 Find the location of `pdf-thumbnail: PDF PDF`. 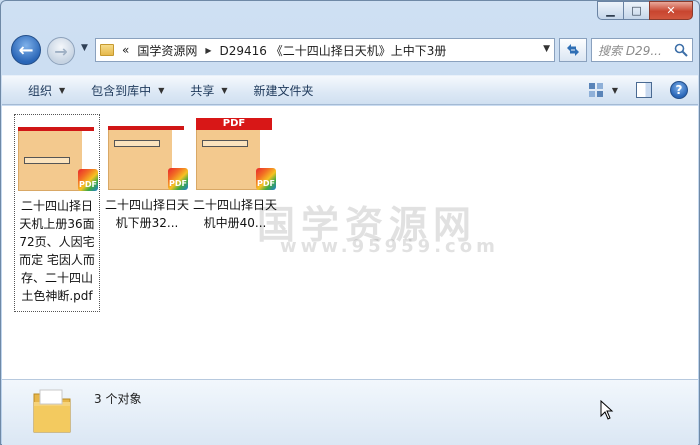

pdf-thumbnail: PDF PDF is located at coordinates (236, 154).